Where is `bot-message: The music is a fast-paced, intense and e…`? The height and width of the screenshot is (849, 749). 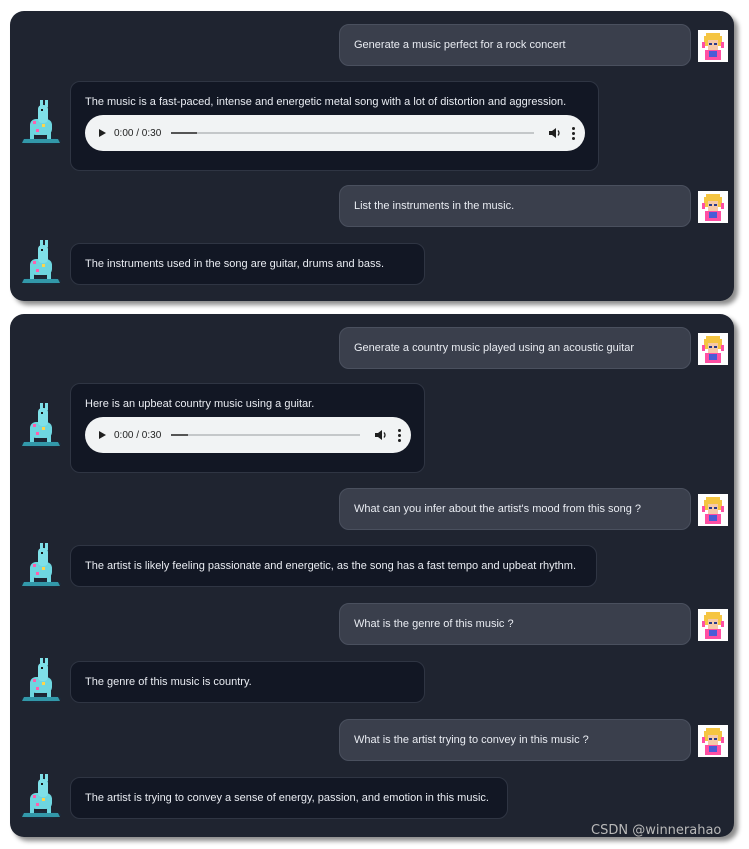
bot-message: The music is a fast-paced, intense and e… is located at coordinates (334, 126).